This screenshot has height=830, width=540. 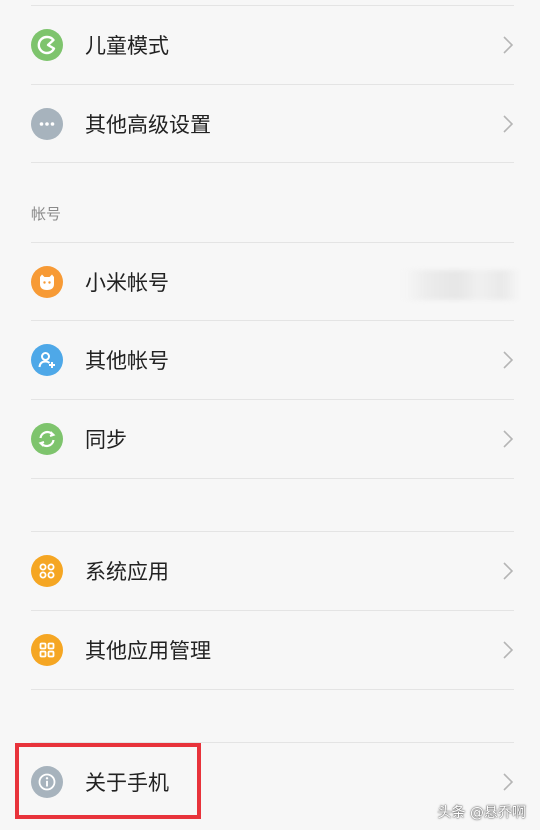 What do you see at coordinates (47, 45) in the screenshot?
I see `kids-mode-icon` at bounding box center [47, 45].